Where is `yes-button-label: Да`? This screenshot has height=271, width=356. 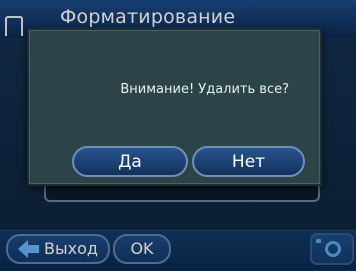 yes-button-label: Да is located at coordinates (130, 161).